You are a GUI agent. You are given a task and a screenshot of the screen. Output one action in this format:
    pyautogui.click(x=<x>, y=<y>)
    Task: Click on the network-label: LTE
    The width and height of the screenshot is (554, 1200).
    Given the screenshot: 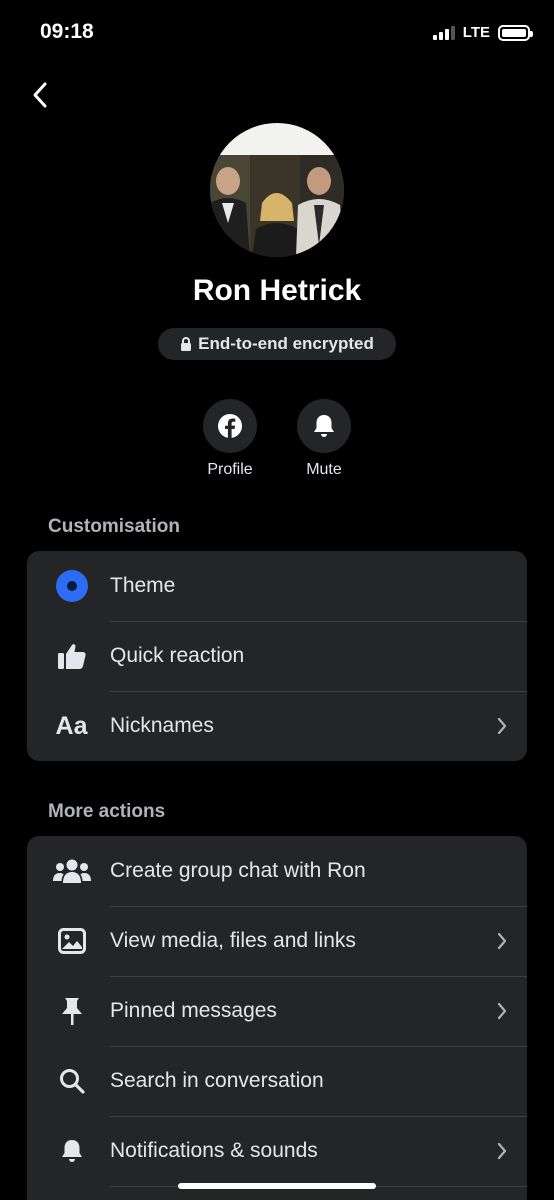 What is the action you would take?
    pyautogui.click(x=476, y=32)
    